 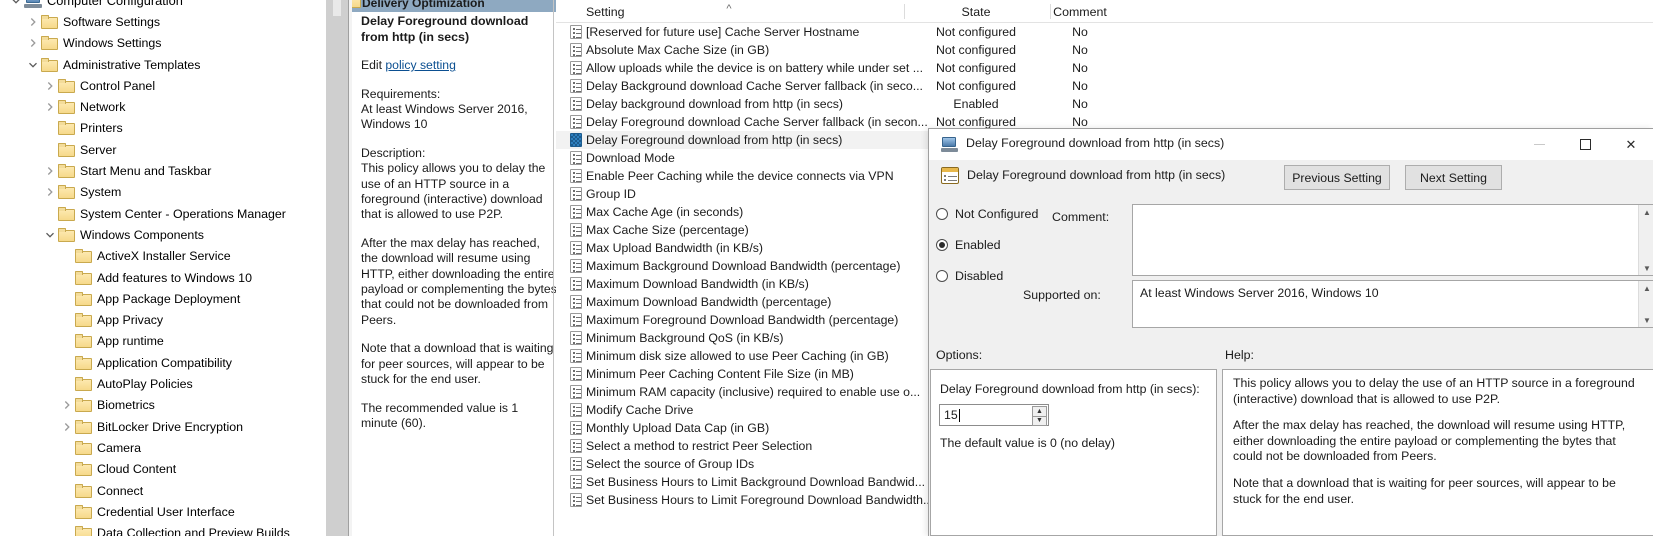 What do you see at coordinates (163, 128) in the screenshot?
I see `tree-item-printers: Printers` at bounding box center [163, 128].